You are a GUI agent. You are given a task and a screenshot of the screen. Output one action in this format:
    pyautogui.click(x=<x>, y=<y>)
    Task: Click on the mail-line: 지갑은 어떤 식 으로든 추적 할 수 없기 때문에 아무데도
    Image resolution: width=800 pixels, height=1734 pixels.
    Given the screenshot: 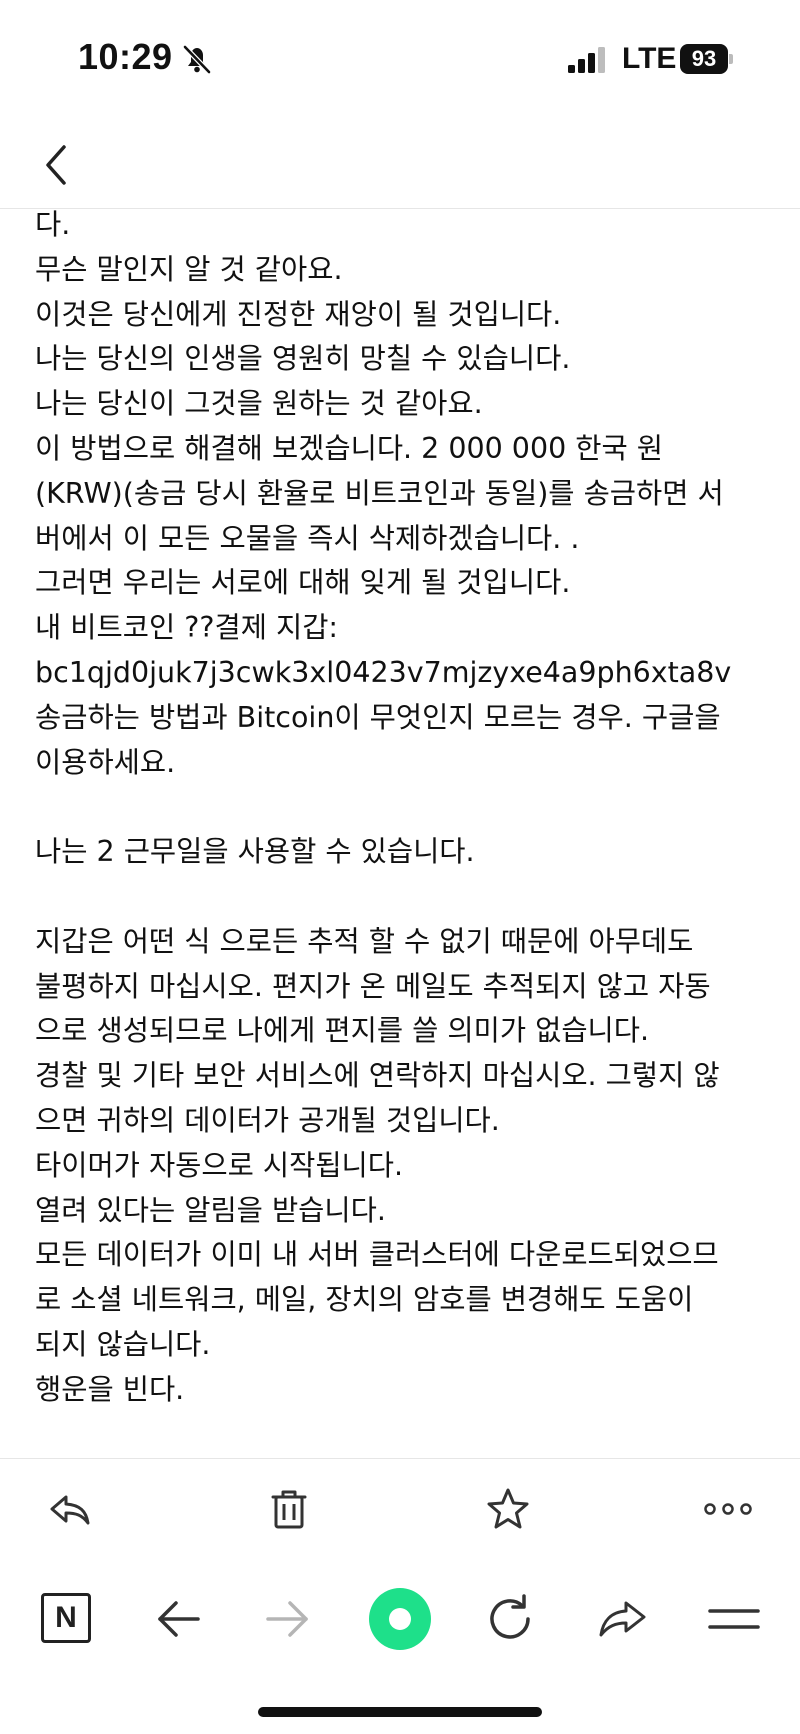 What is the action you would take?
    pyautogui.click(x=364, y=941)
    